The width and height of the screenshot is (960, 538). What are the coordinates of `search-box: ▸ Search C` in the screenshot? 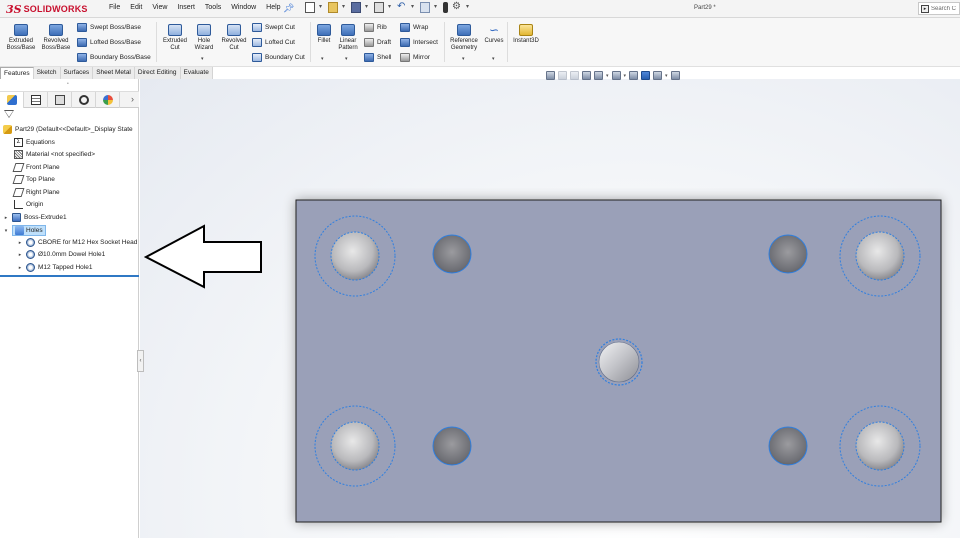 It's located at (939, 8).